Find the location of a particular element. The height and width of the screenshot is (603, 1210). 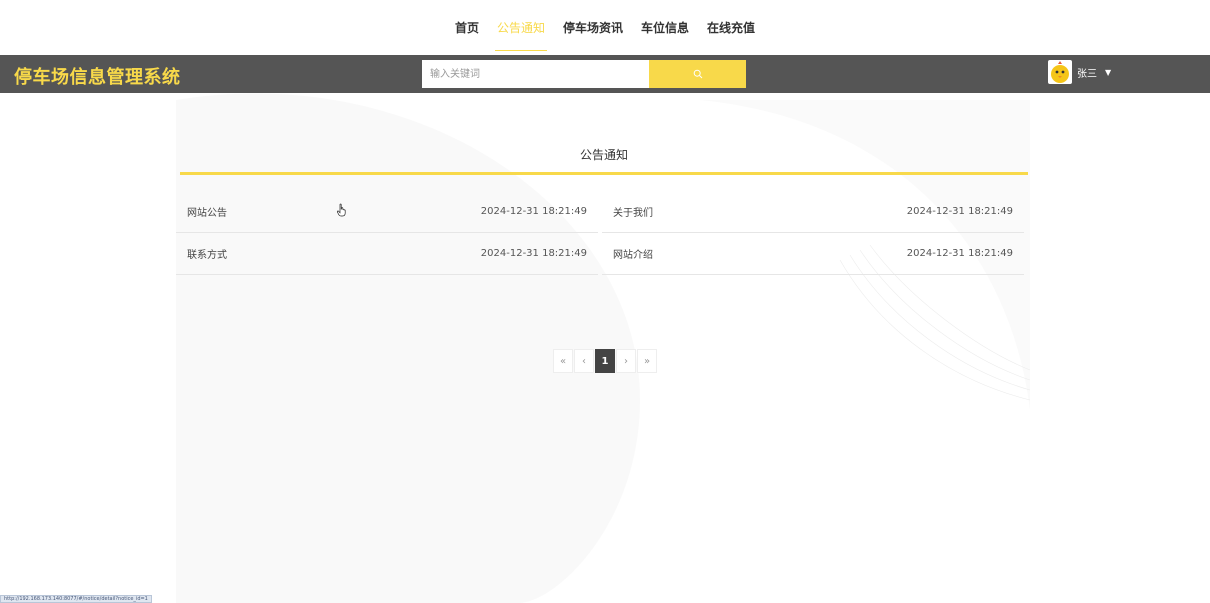

title-underline is located at coordinates (604, 173).